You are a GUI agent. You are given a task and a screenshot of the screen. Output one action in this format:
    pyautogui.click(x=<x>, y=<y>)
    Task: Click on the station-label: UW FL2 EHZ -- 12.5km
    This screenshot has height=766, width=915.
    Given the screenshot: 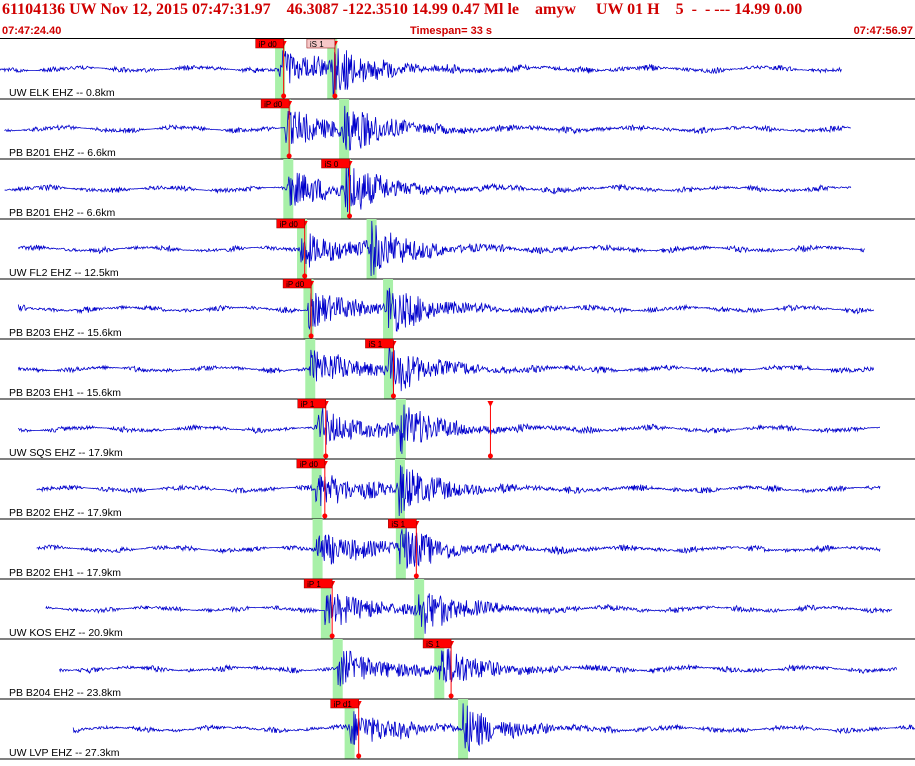 What is the action you would take?
    pyautogui.click(x=64, y=273)
    